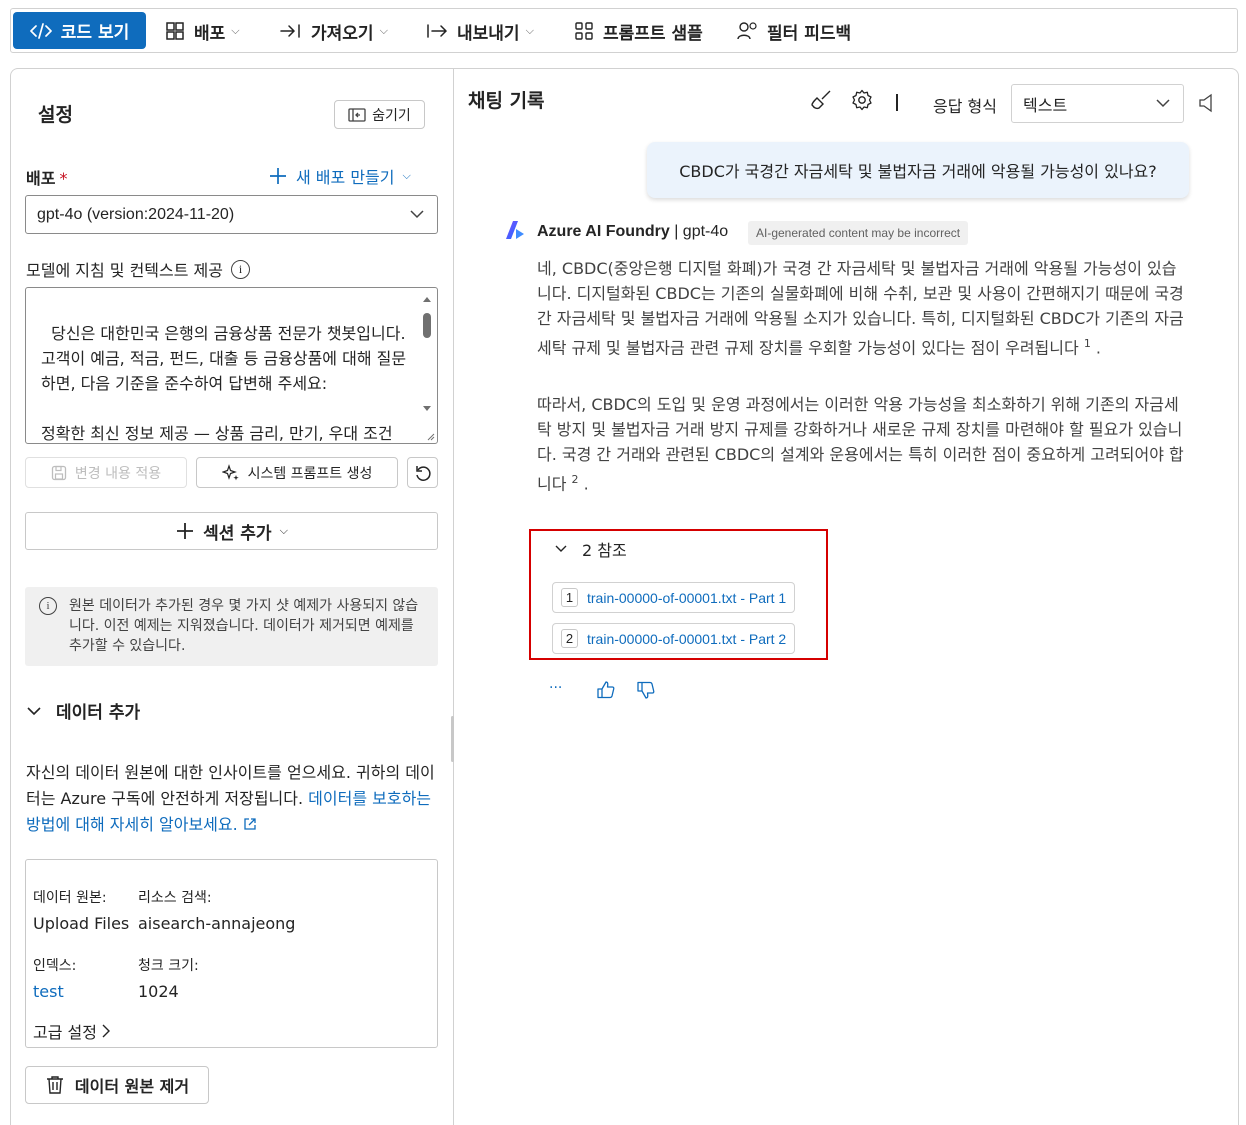 The image size is (1246, 1125). Describe the element at coordinates (81, 923) in the screenshot. I see `data-source-value: Upload Files` at that location.